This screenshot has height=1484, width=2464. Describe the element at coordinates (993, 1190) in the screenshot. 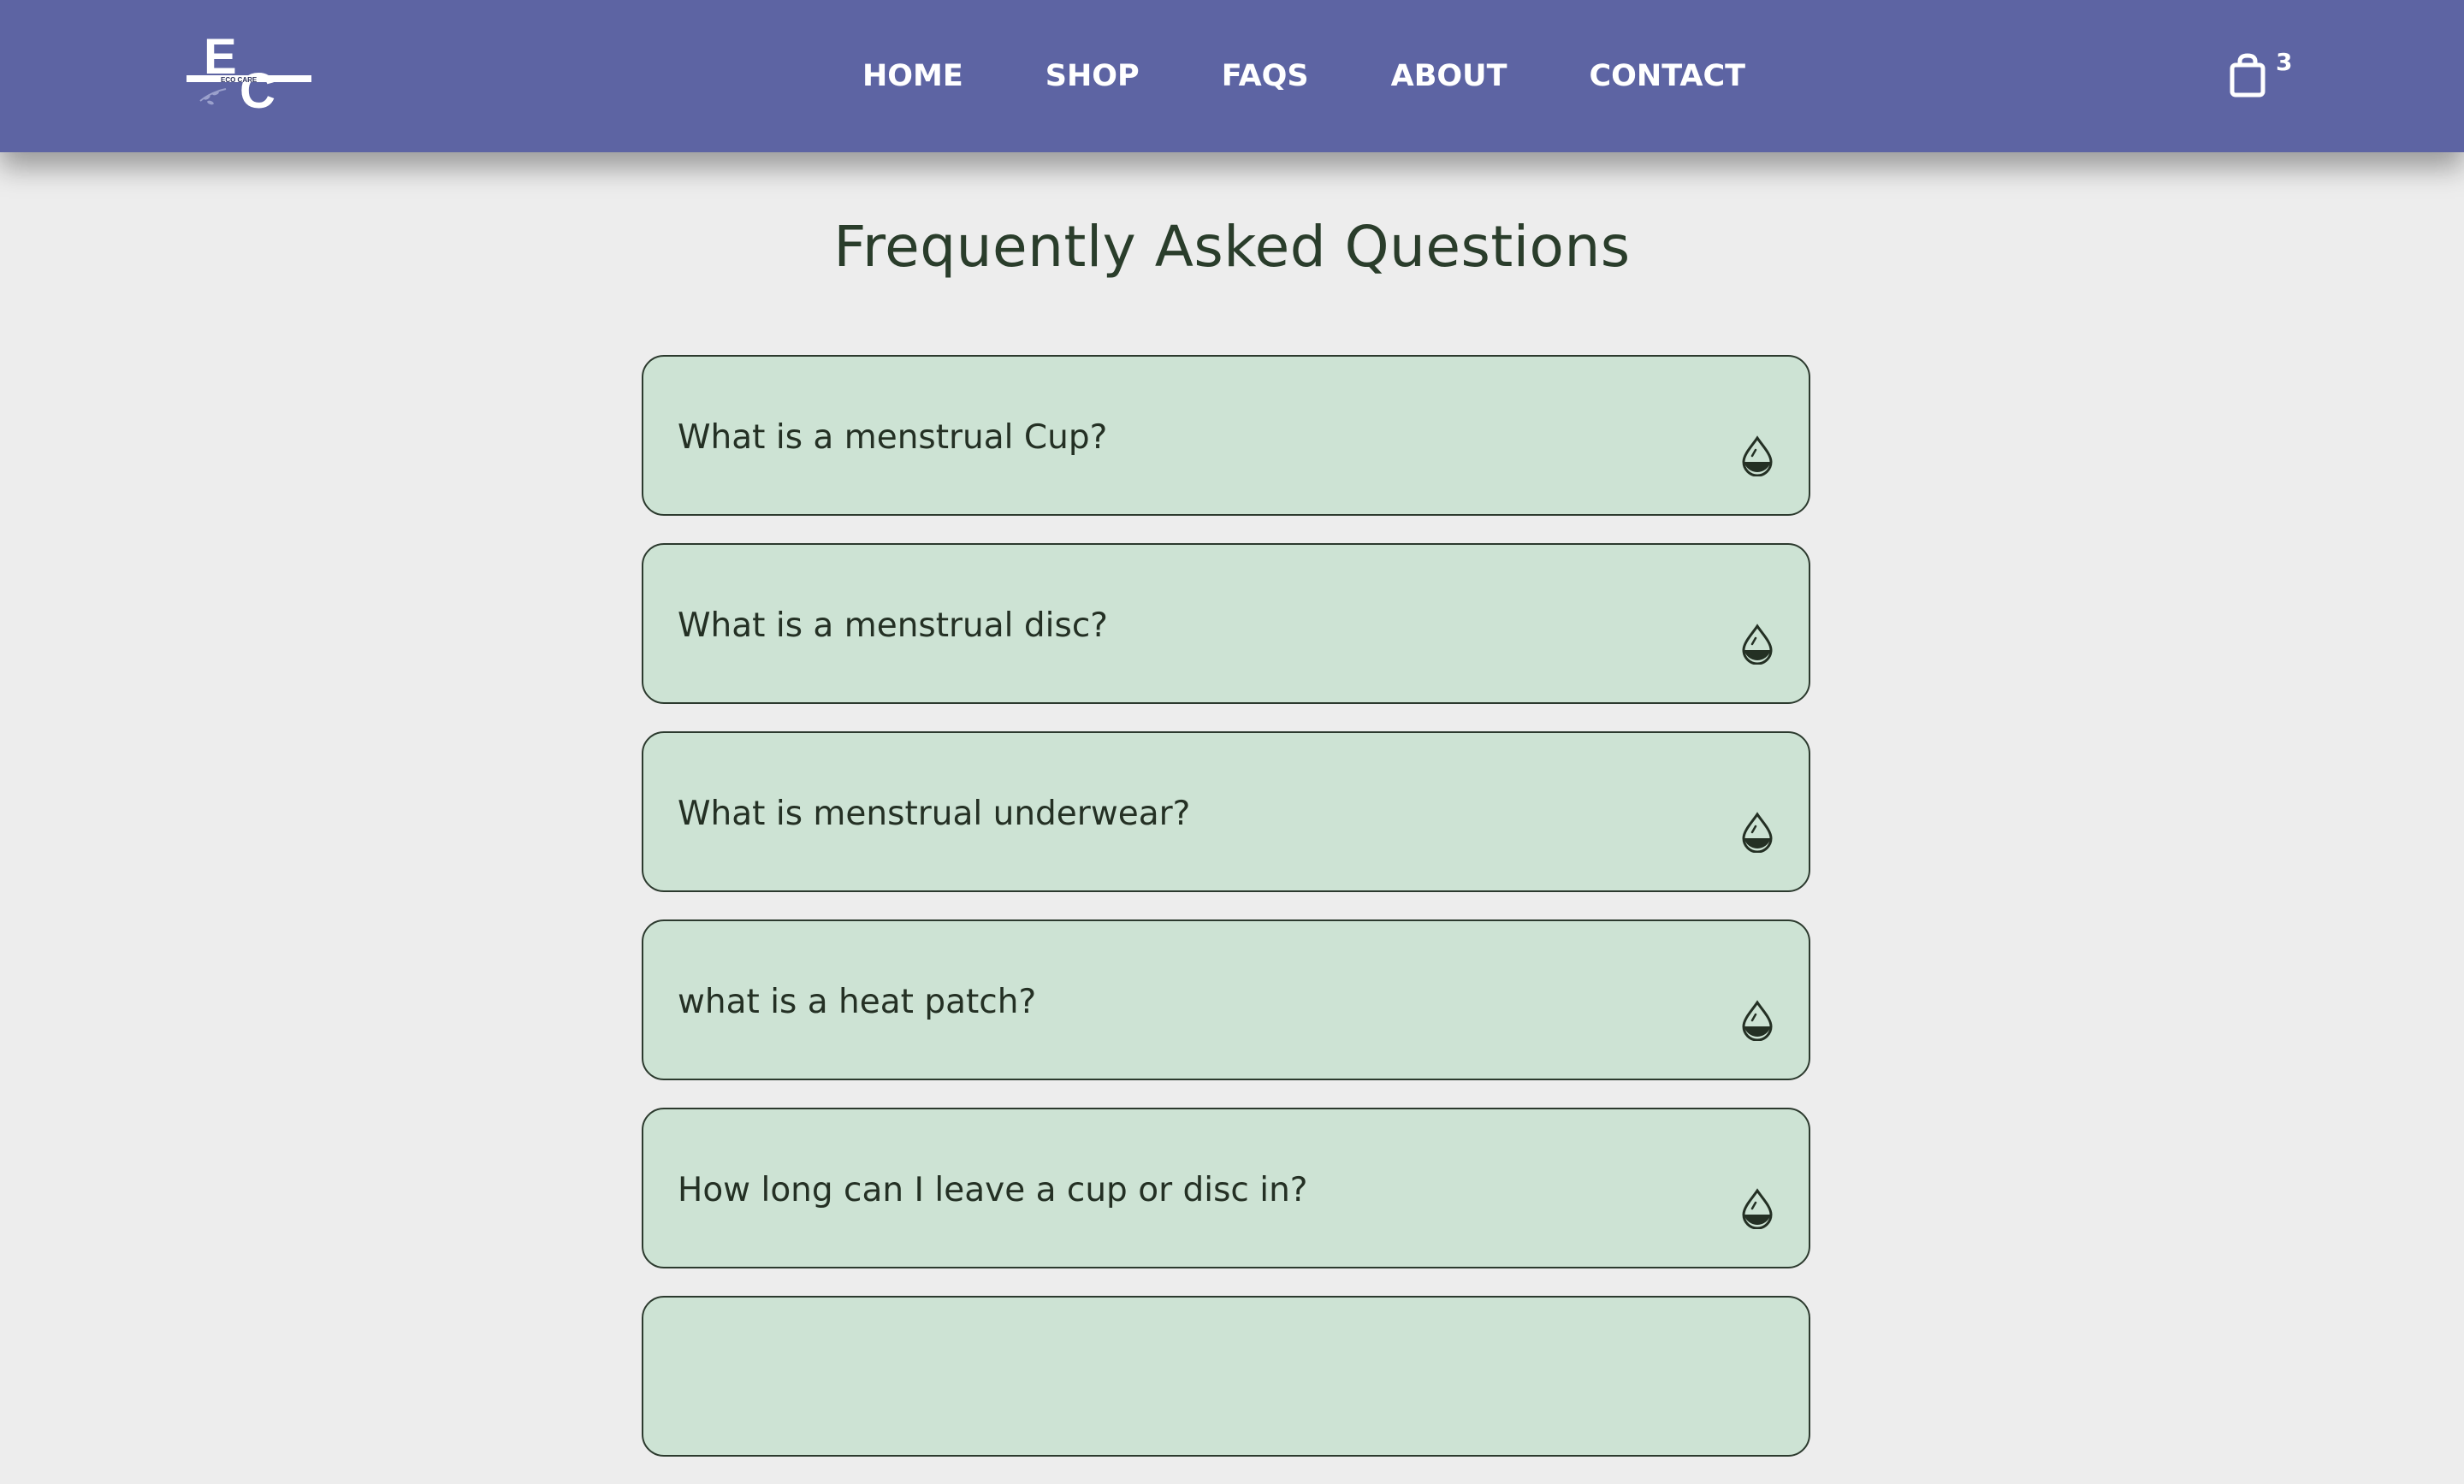

I see `faq-question: How long can I leave a cup or disc in?` at that location.